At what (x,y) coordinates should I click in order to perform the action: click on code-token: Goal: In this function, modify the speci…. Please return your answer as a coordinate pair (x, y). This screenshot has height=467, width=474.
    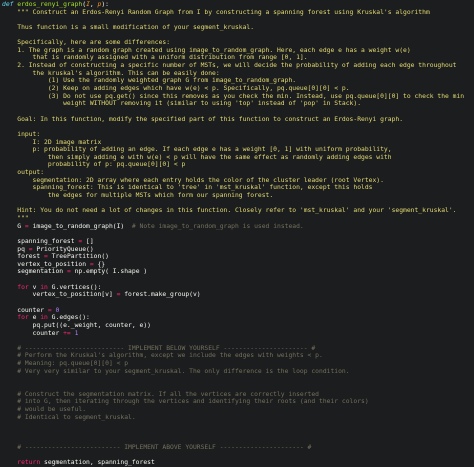
    Looking at the image, I should click on (203, 119).